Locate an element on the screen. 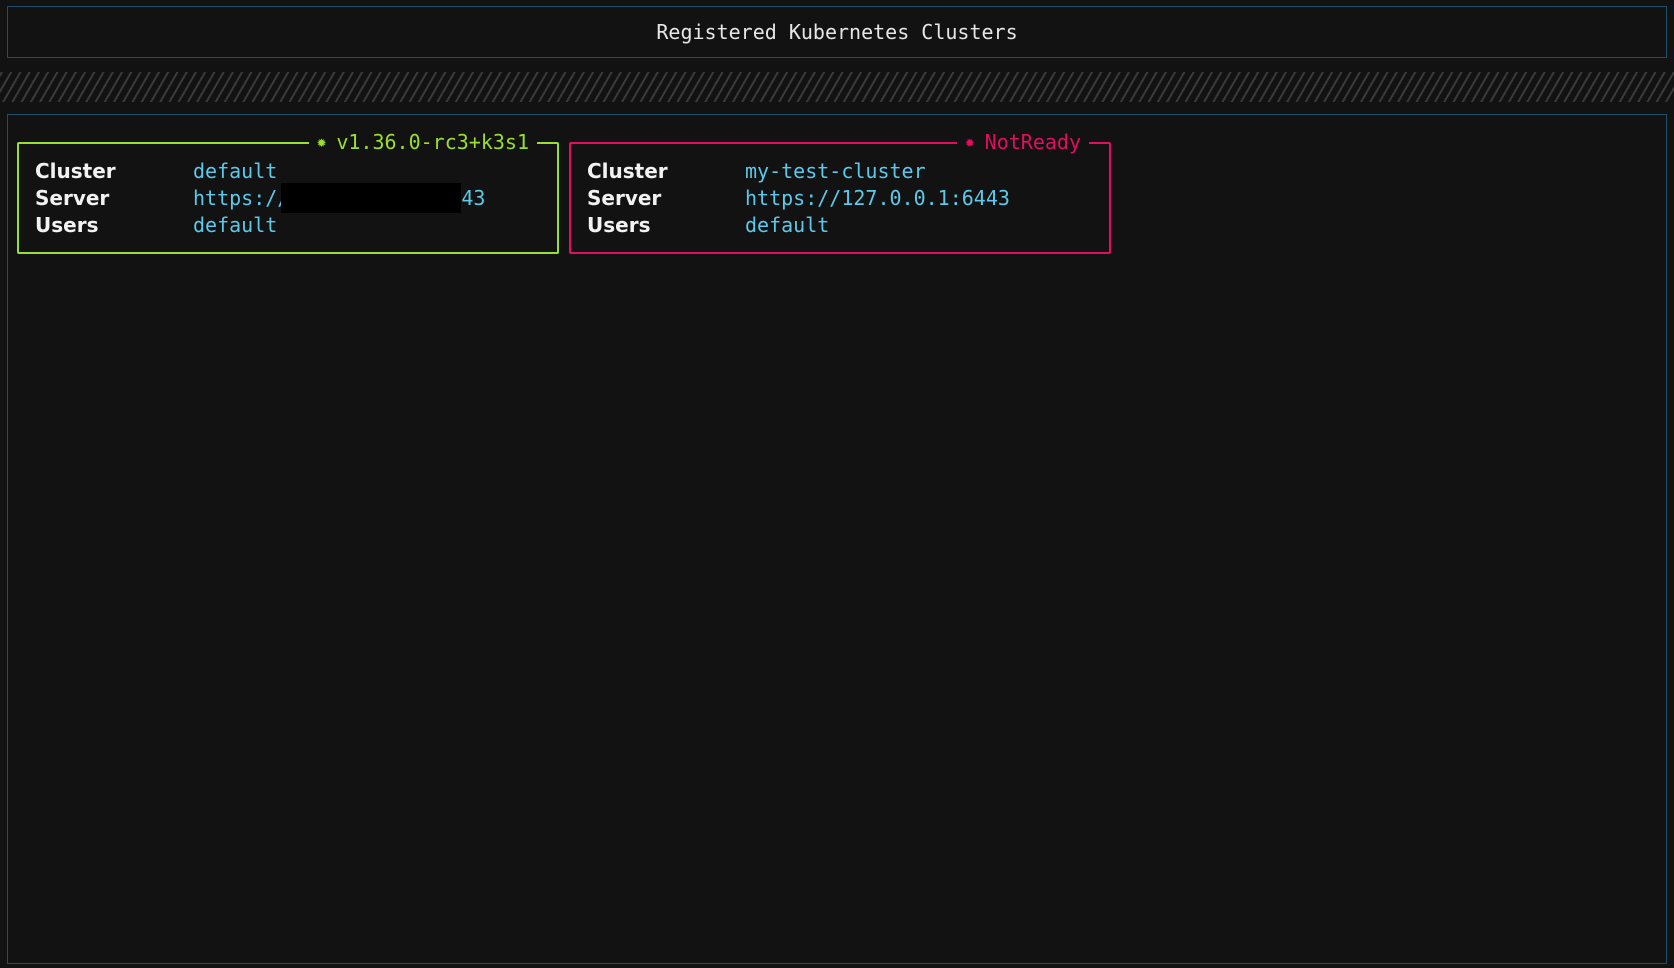 Image resolution: width=1674 pixels, height=968 pixels. cluster-status-title: ✹ NotReady is located at coordinates (1023, 142).